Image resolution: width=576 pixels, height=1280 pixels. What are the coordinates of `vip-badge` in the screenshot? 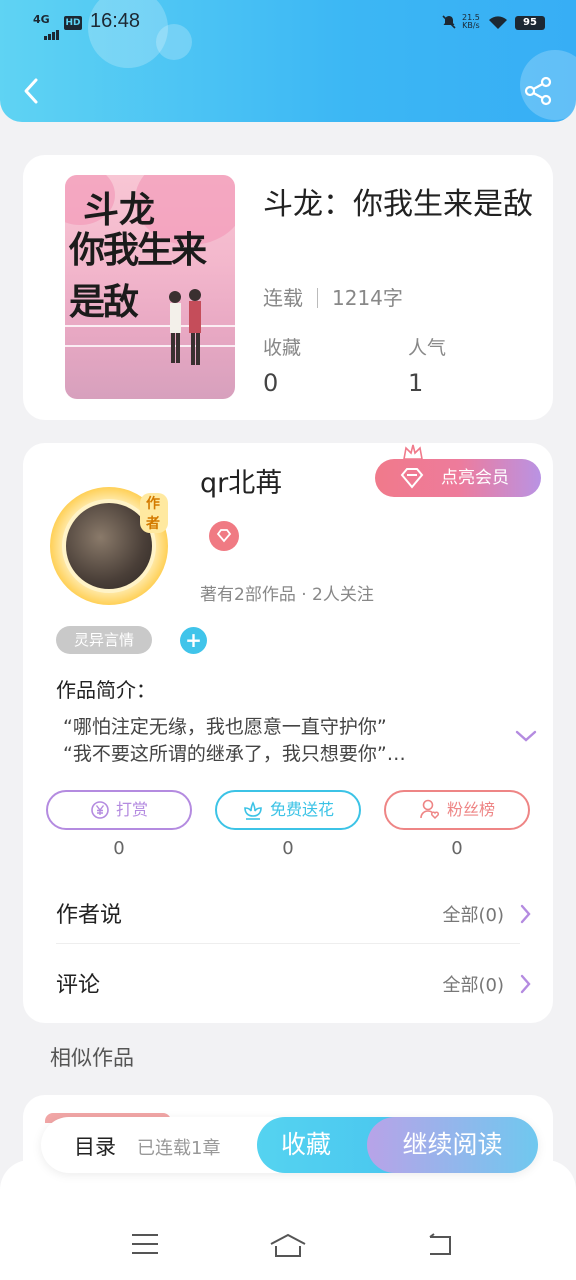 It's located at (224, 536).